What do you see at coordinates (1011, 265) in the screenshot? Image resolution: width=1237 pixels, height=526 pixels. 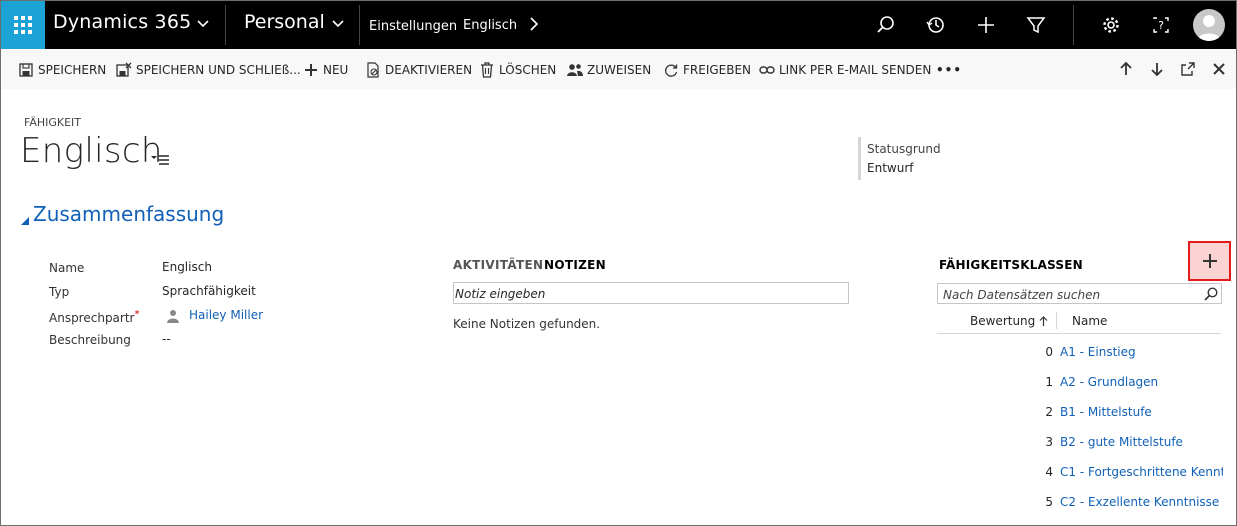 I see `subgrid-title: FÄHIGKEITSKLASSEN` at bounding box center [1011, 265].